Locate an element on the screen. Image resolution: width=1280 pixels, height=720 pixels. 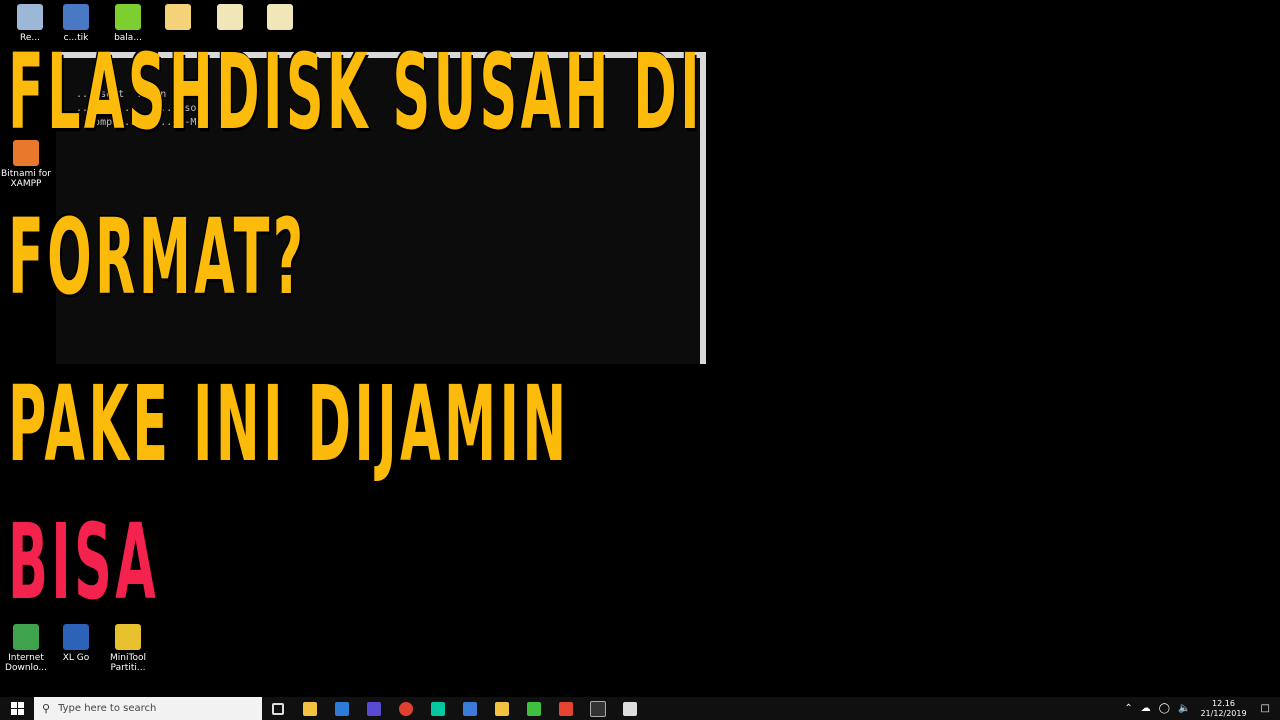
task-view-button is located at coordinates (278, 708).